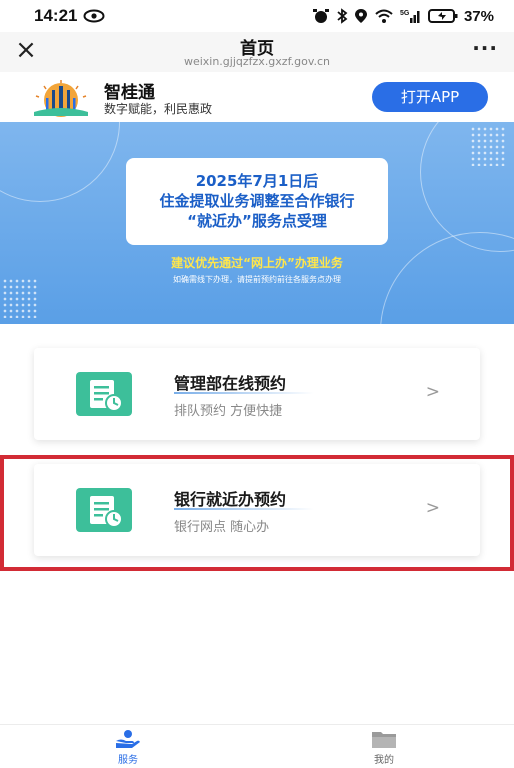 The height and width of the screenshot is (768, 514). I want to click on tab-label: 服务, so click(128, 760).